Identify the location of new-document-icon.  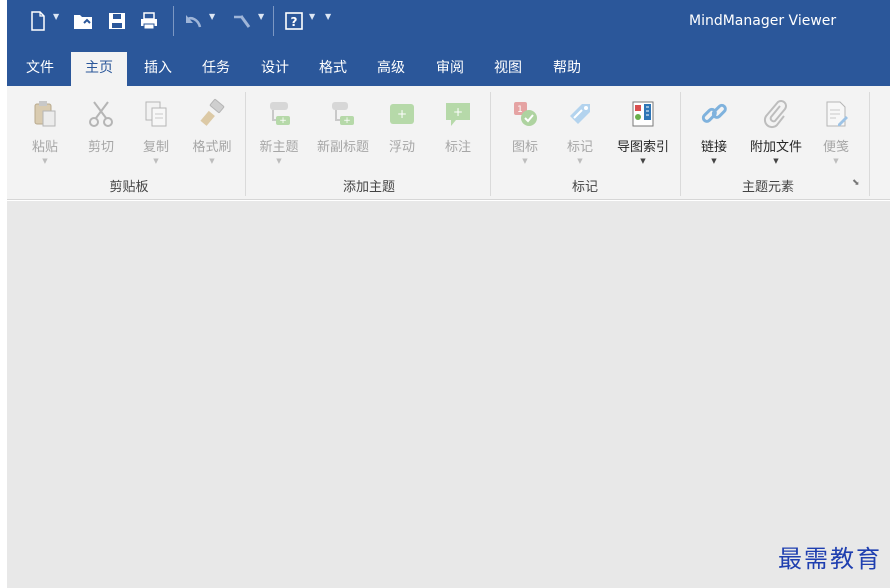
(38, 21).